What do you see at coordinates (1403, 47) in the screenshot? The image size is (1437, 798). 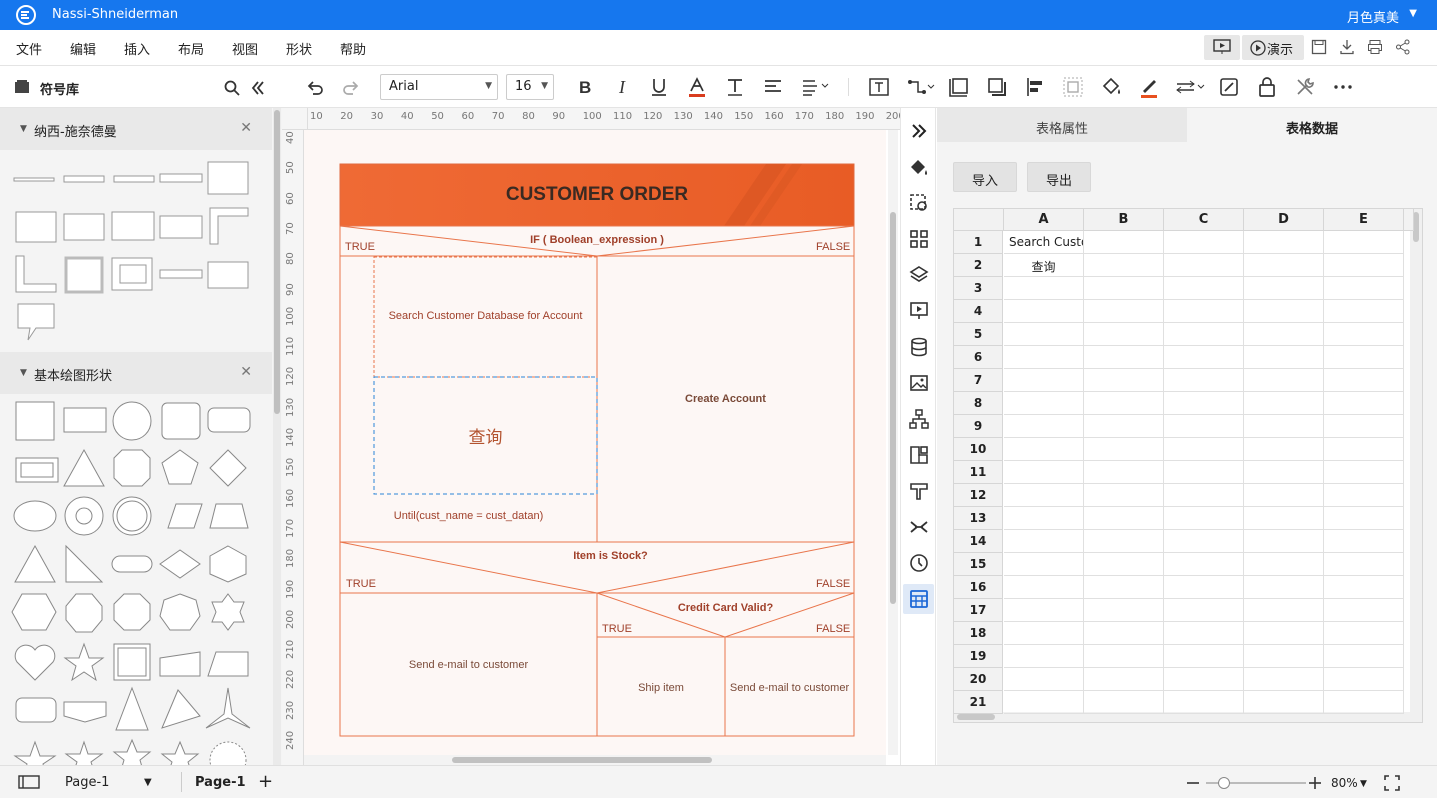 I see `share-icon` at bounding box center [1403, 47].